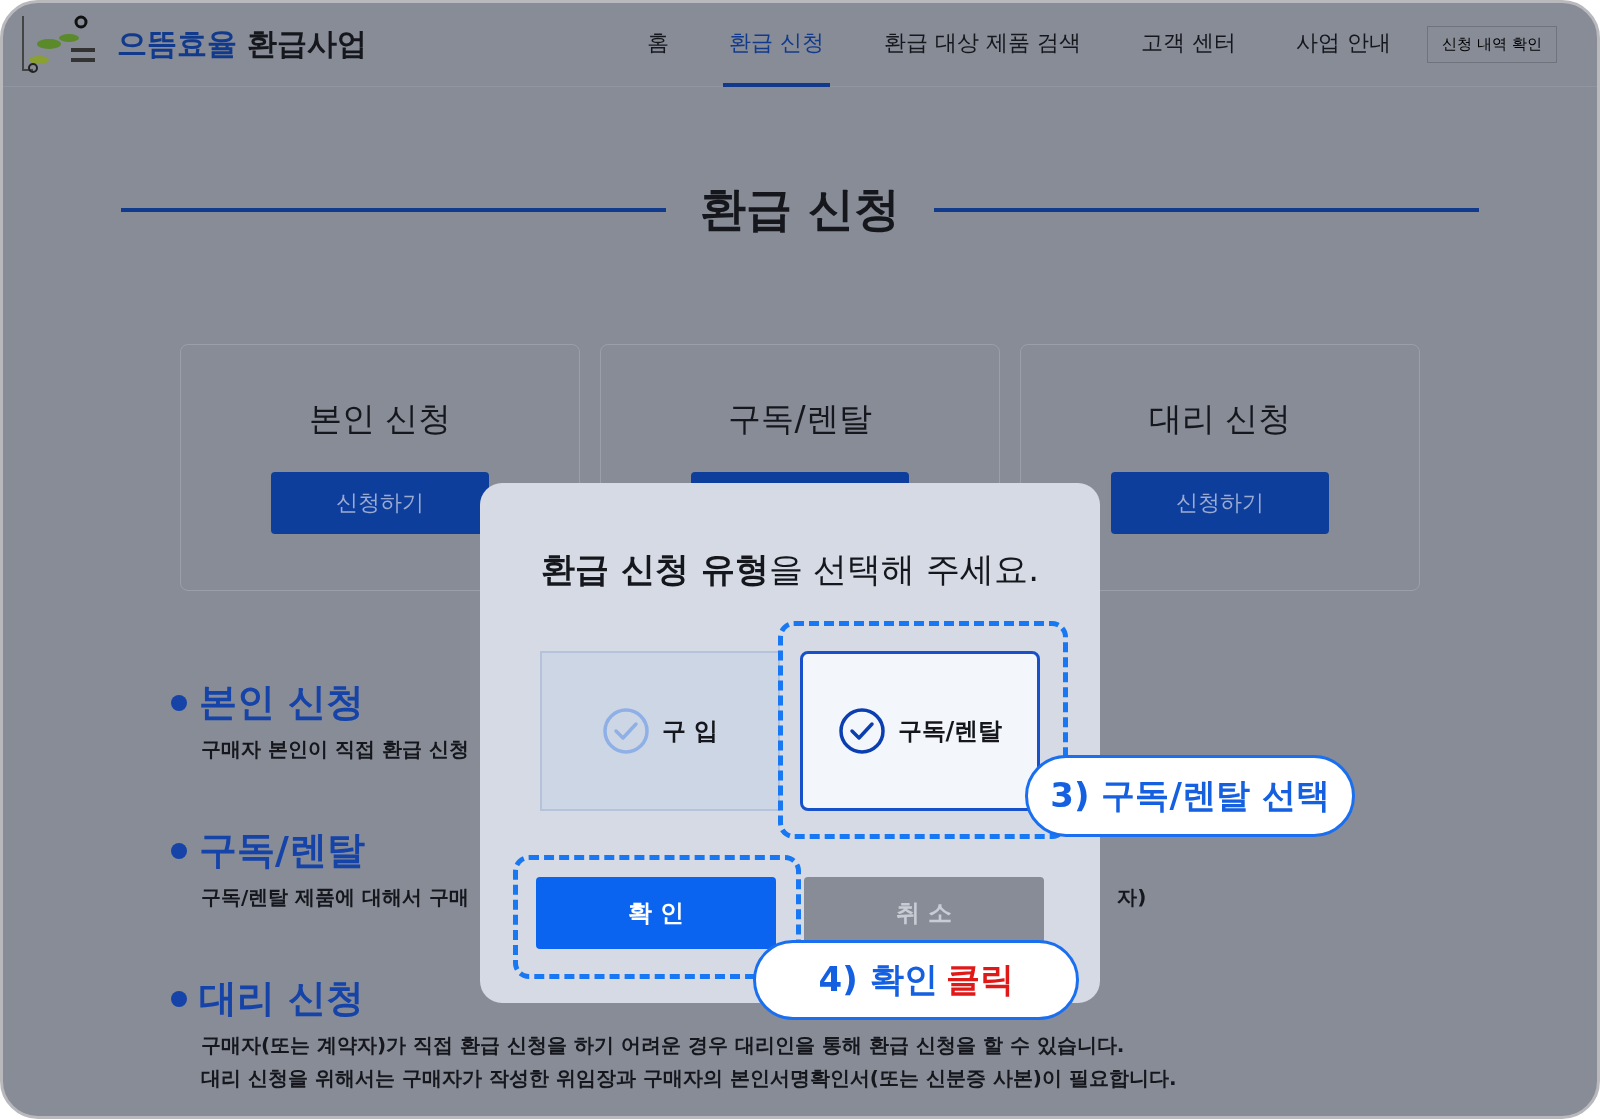 This screenshot has width=1600, height=1119. I want to click on confirm-button: 확 인, so click(656, 913).